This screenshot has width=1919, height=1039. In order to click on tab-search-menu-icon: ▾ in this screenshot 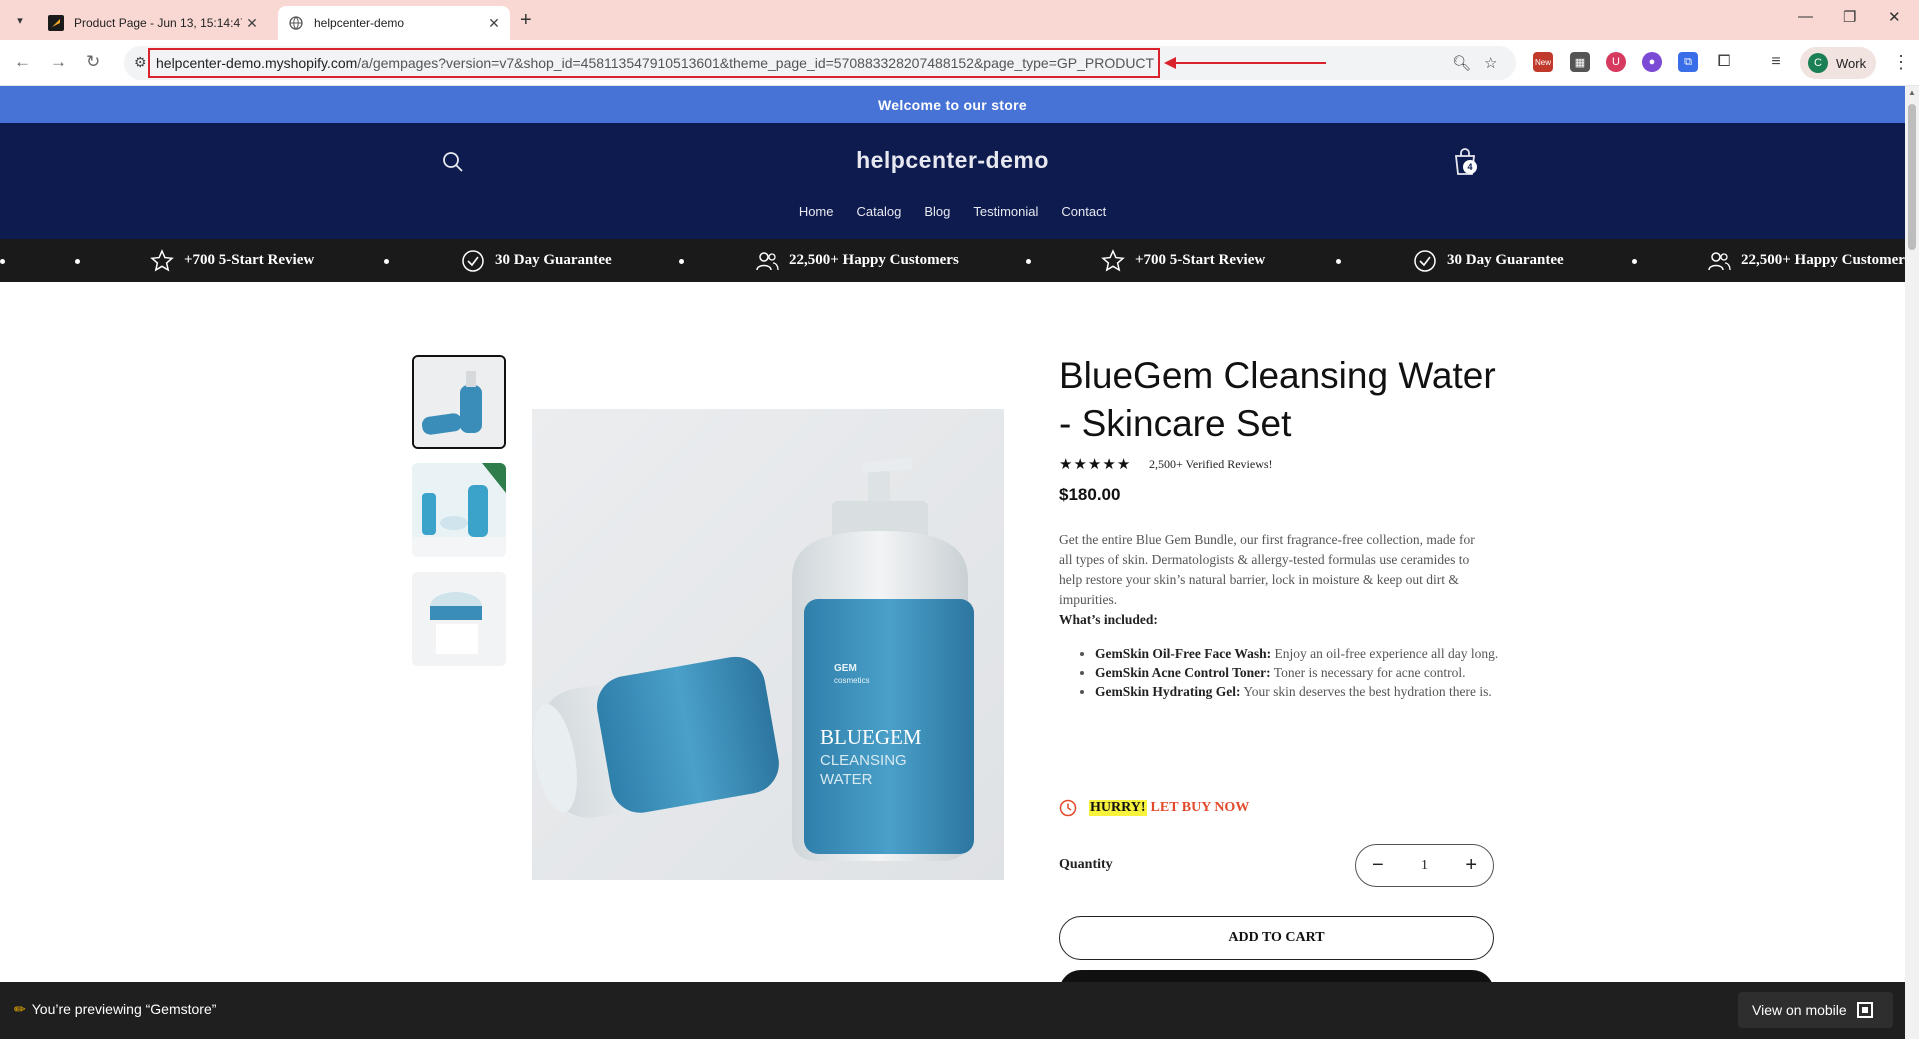, I will do `click(20, 20)`.